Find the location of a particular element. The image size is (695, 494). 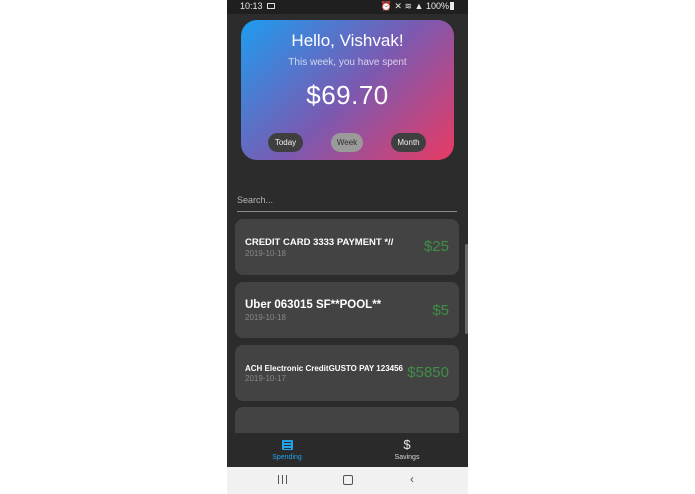

status-bar: 10:13 ⏰ ✕ ≋ ▲ 100% is located at coordinates (347, 7).